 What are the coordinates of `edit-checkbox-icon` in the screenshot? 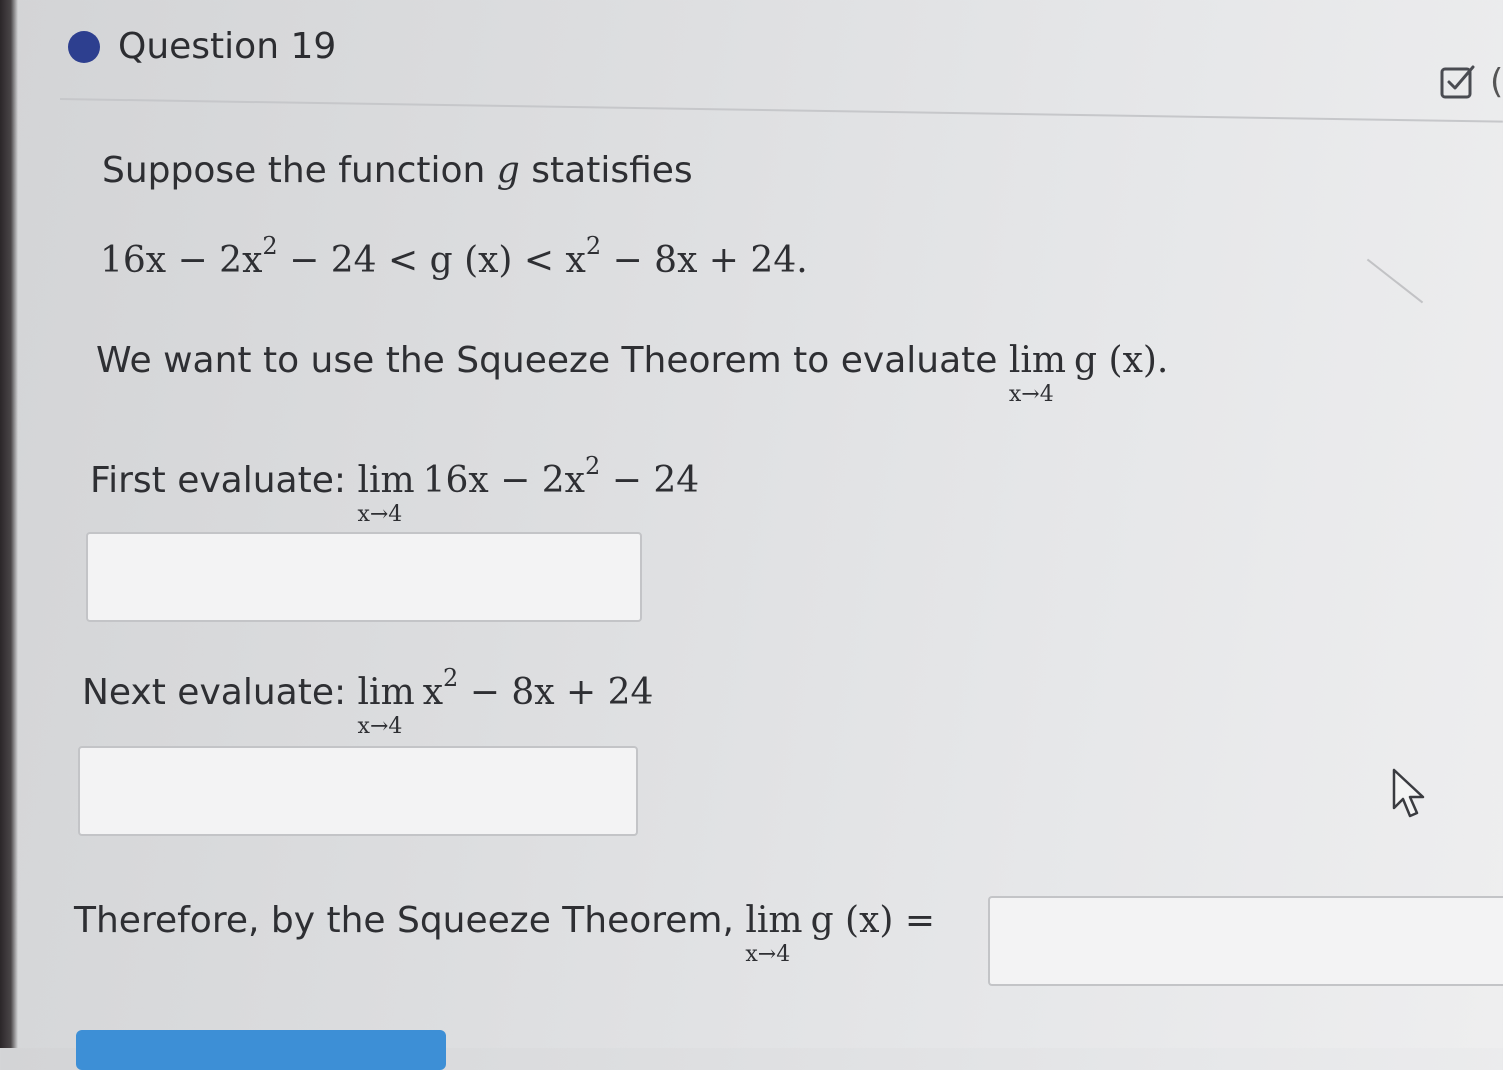 It's located at (1458, 81).